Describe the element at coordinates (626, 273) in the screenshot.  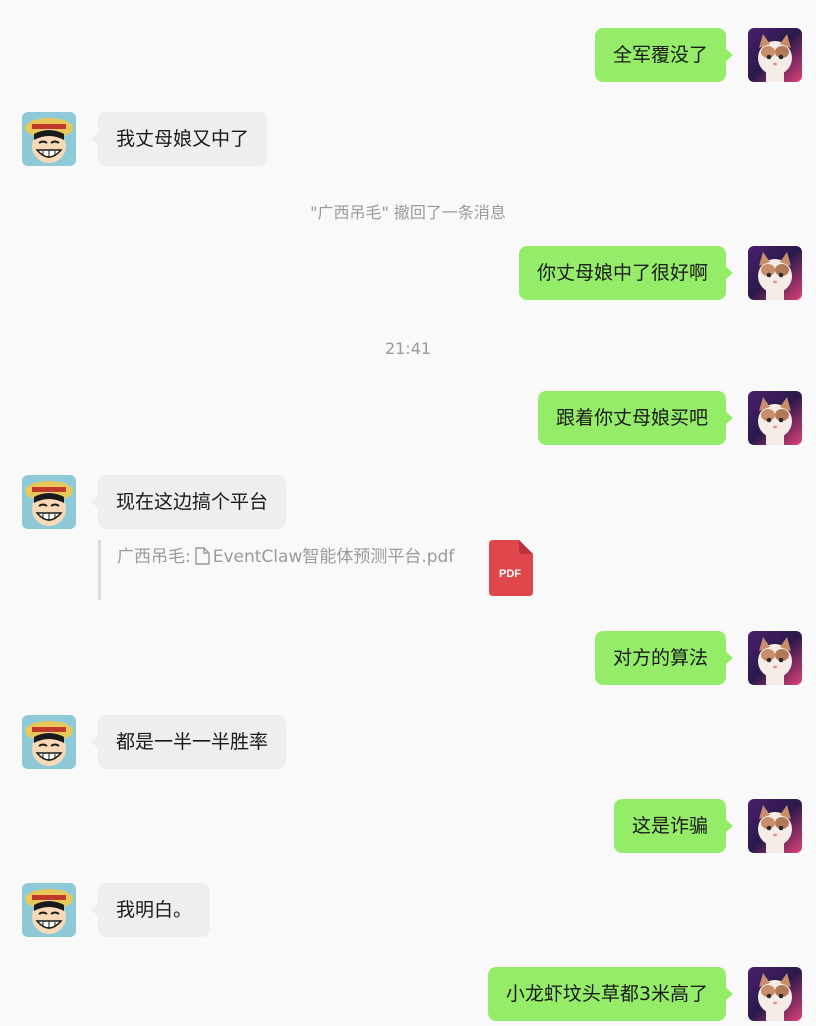
I see `outgoing-message-bubble: 你丈母娘中了很好啊` at that location.